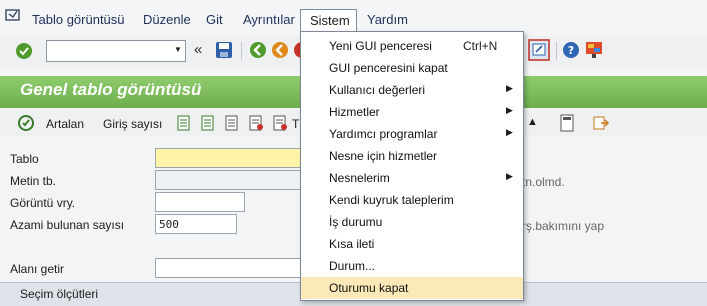 The image size is (707, 306). Describe the element at coordinates (37, 269) in the screenshot. I see `alani-label: Alanı getir` at that location.